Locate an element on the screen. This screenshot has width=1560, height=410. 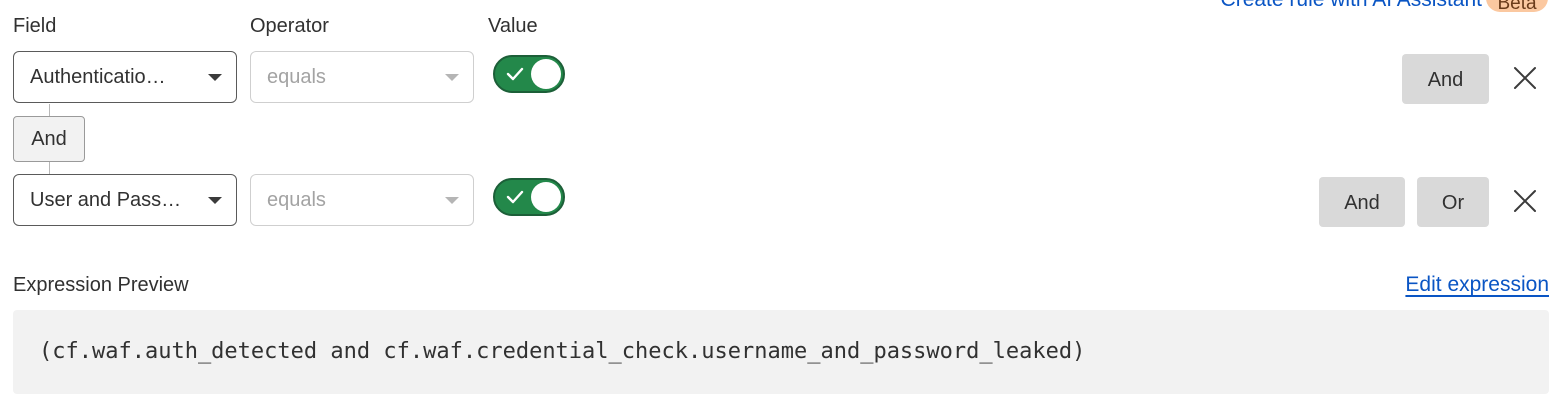
and-connector-chip: And is located at coordinates (49, 139).